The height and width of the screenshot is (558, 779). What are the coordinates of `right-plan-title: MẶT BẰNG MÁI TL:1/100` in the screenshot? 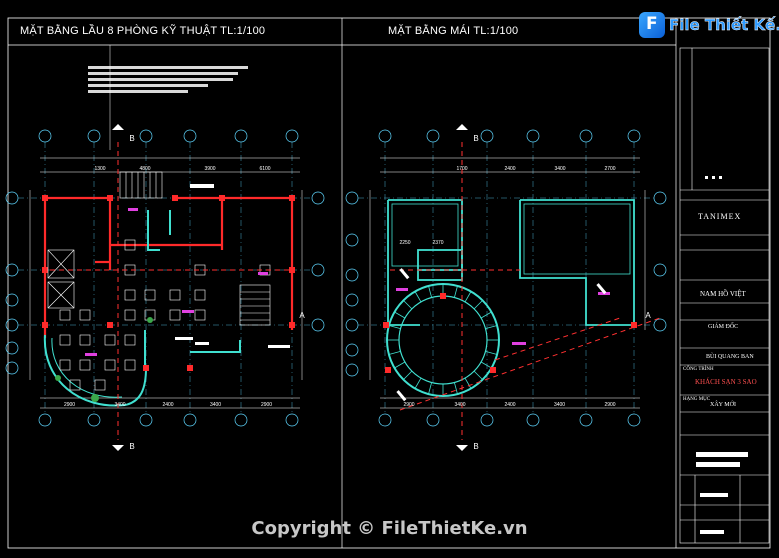 It's located at (453, 31).